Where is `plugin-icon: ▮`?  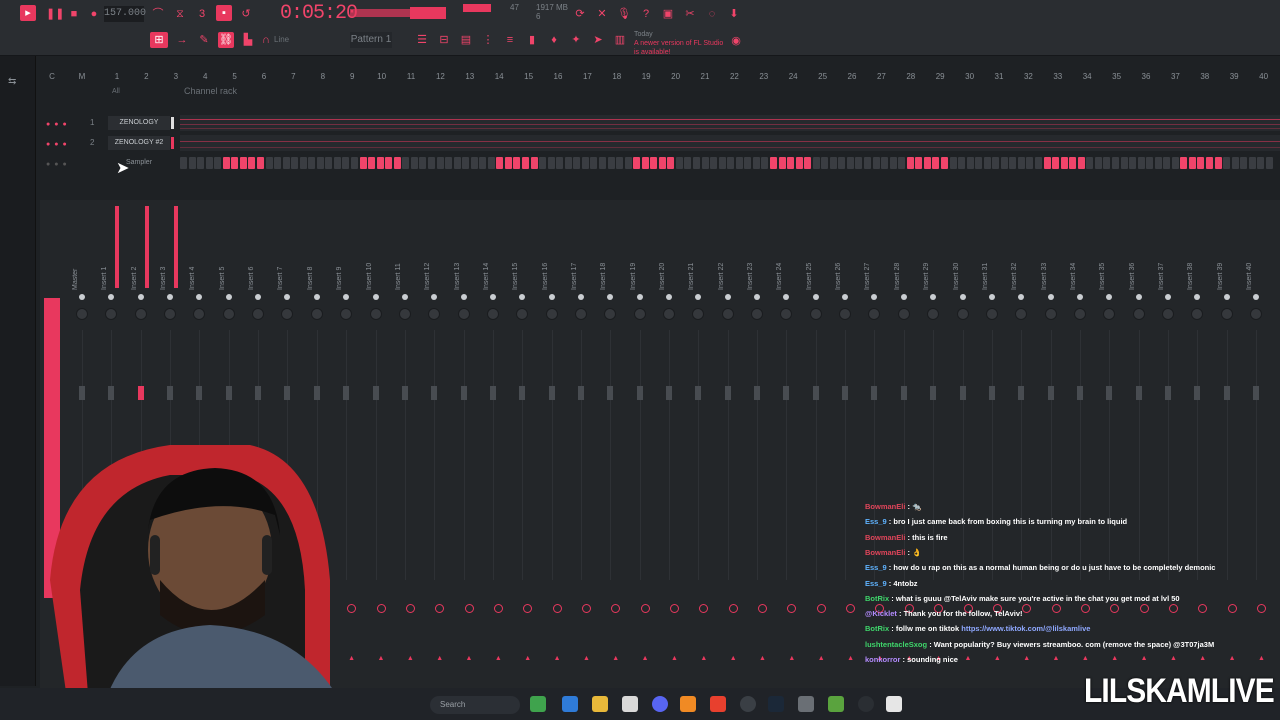 plugin-icon: ▮ is located at coordinates (532, 40).